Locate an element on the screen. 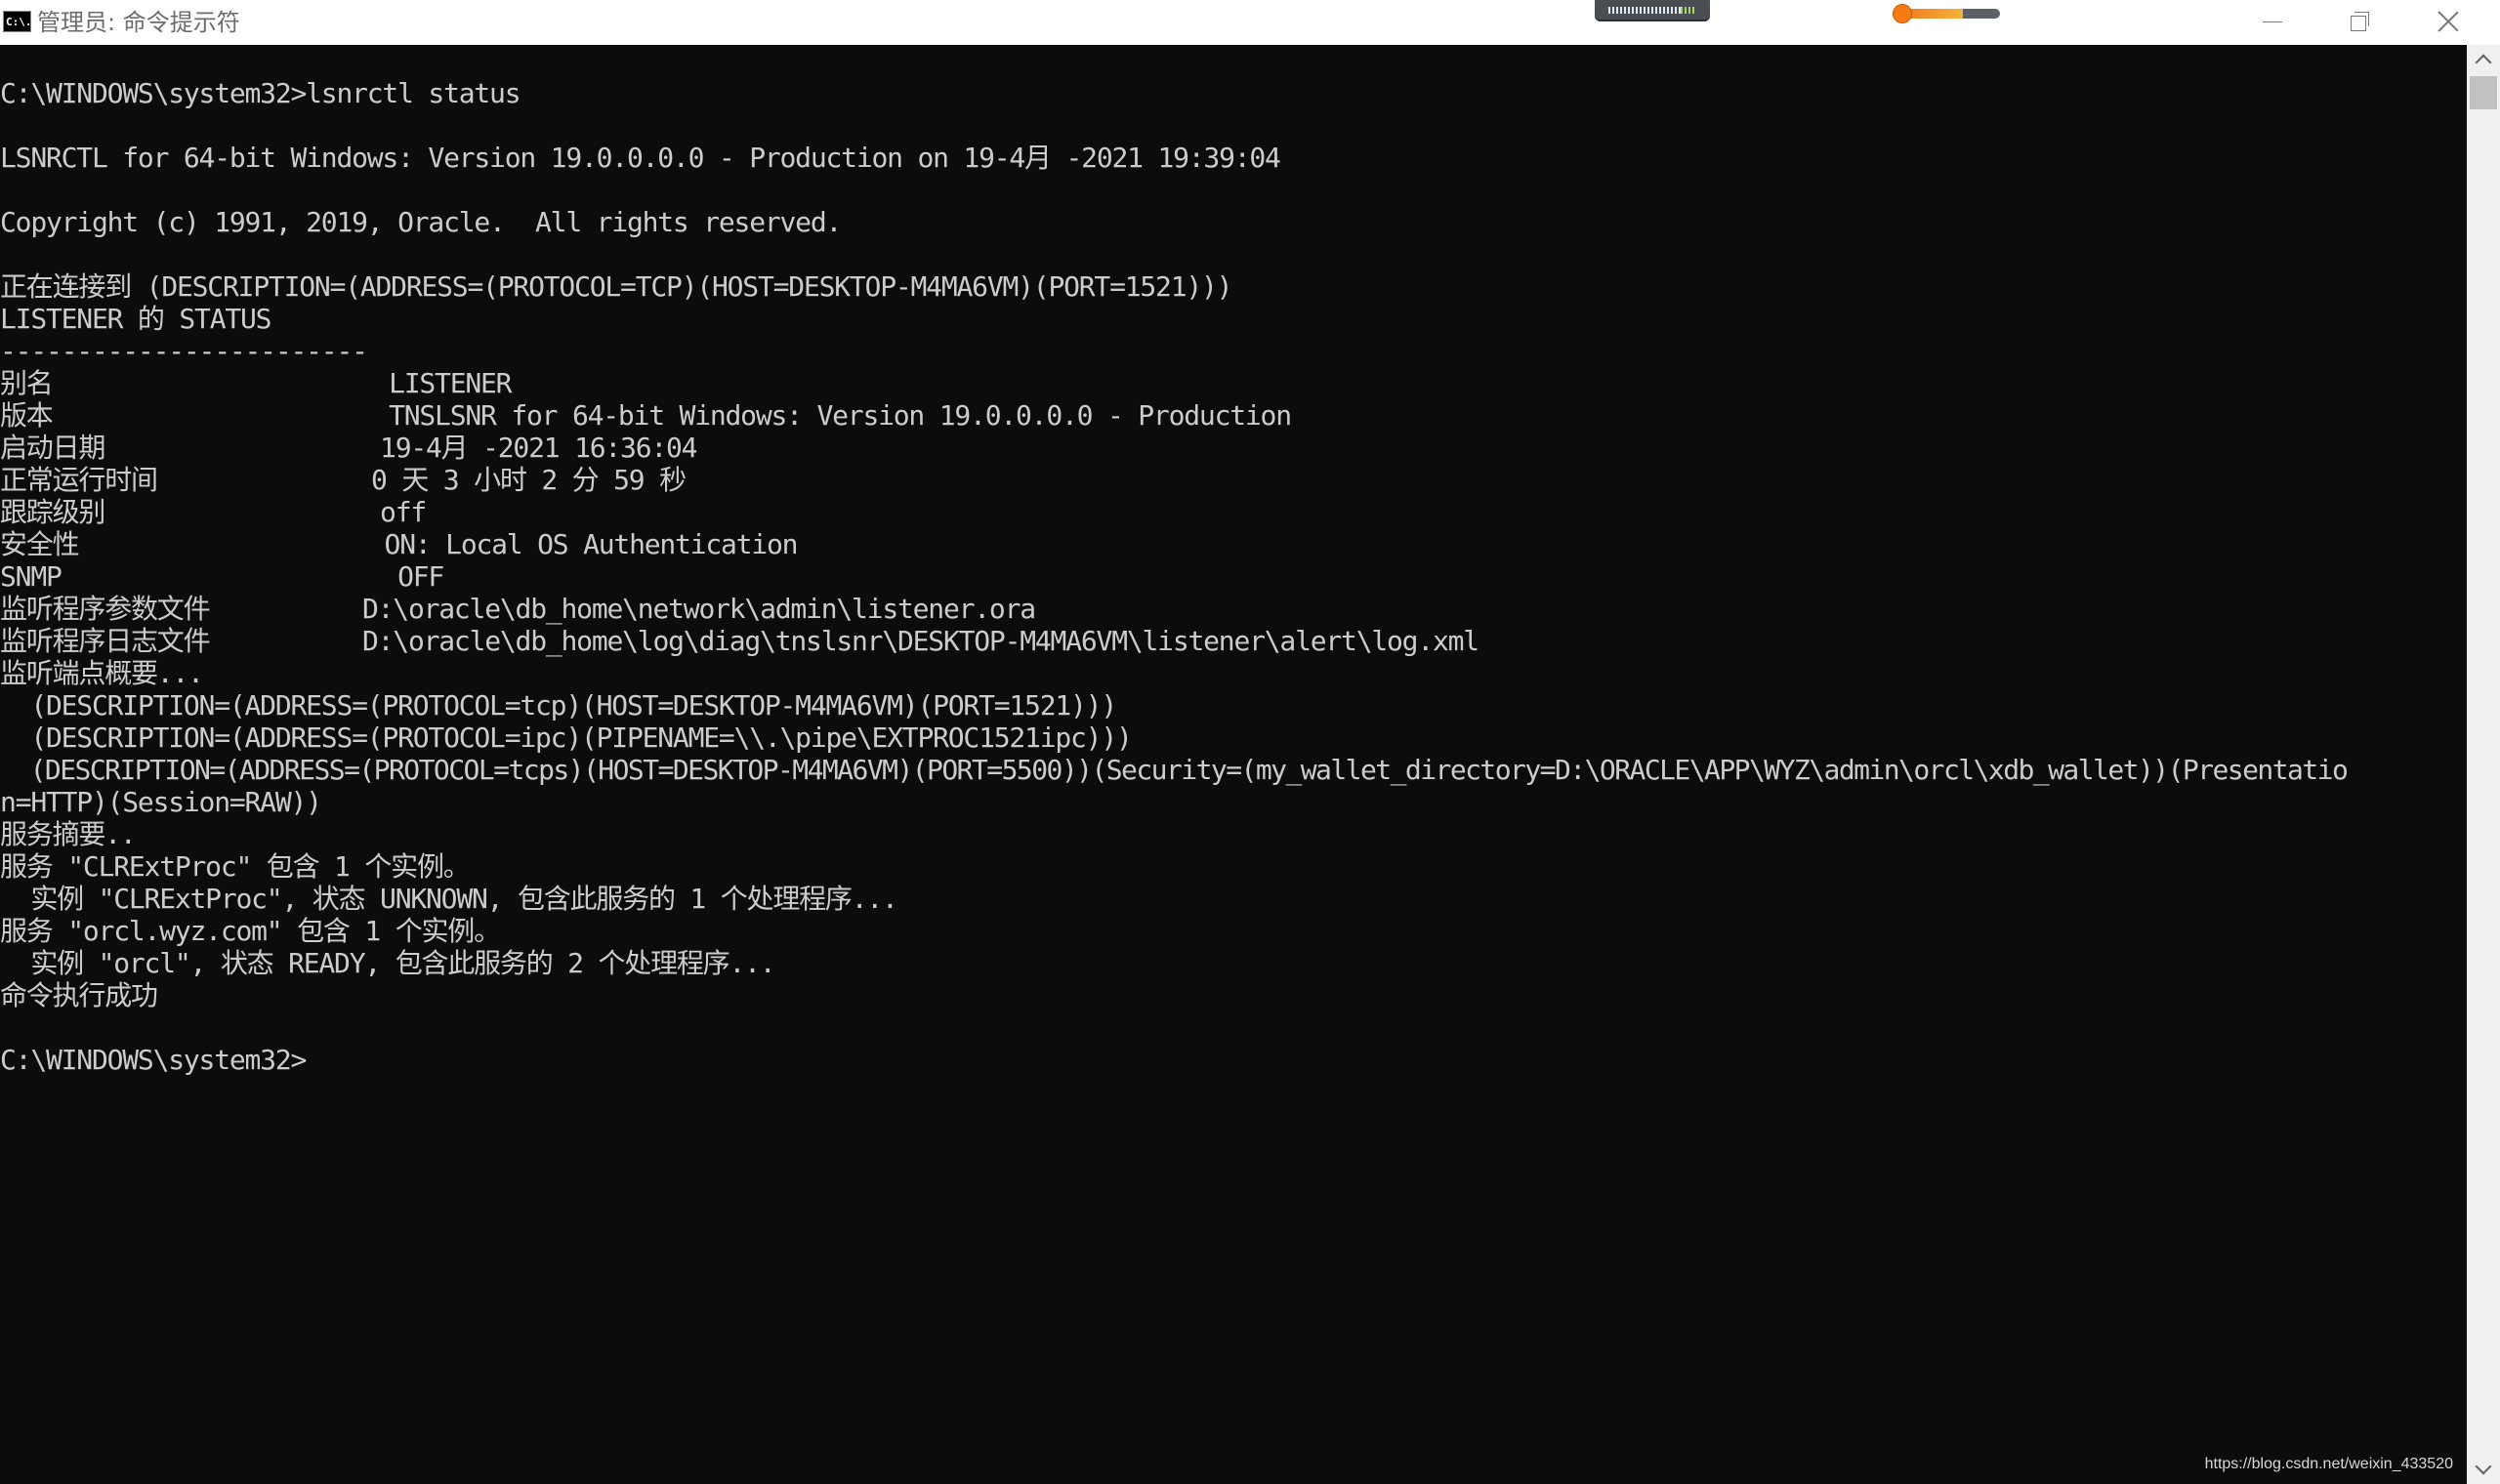 The image size is (2500, 1484). window-title: 管理员: 命令提示符 is located at coordinates (138, 22).